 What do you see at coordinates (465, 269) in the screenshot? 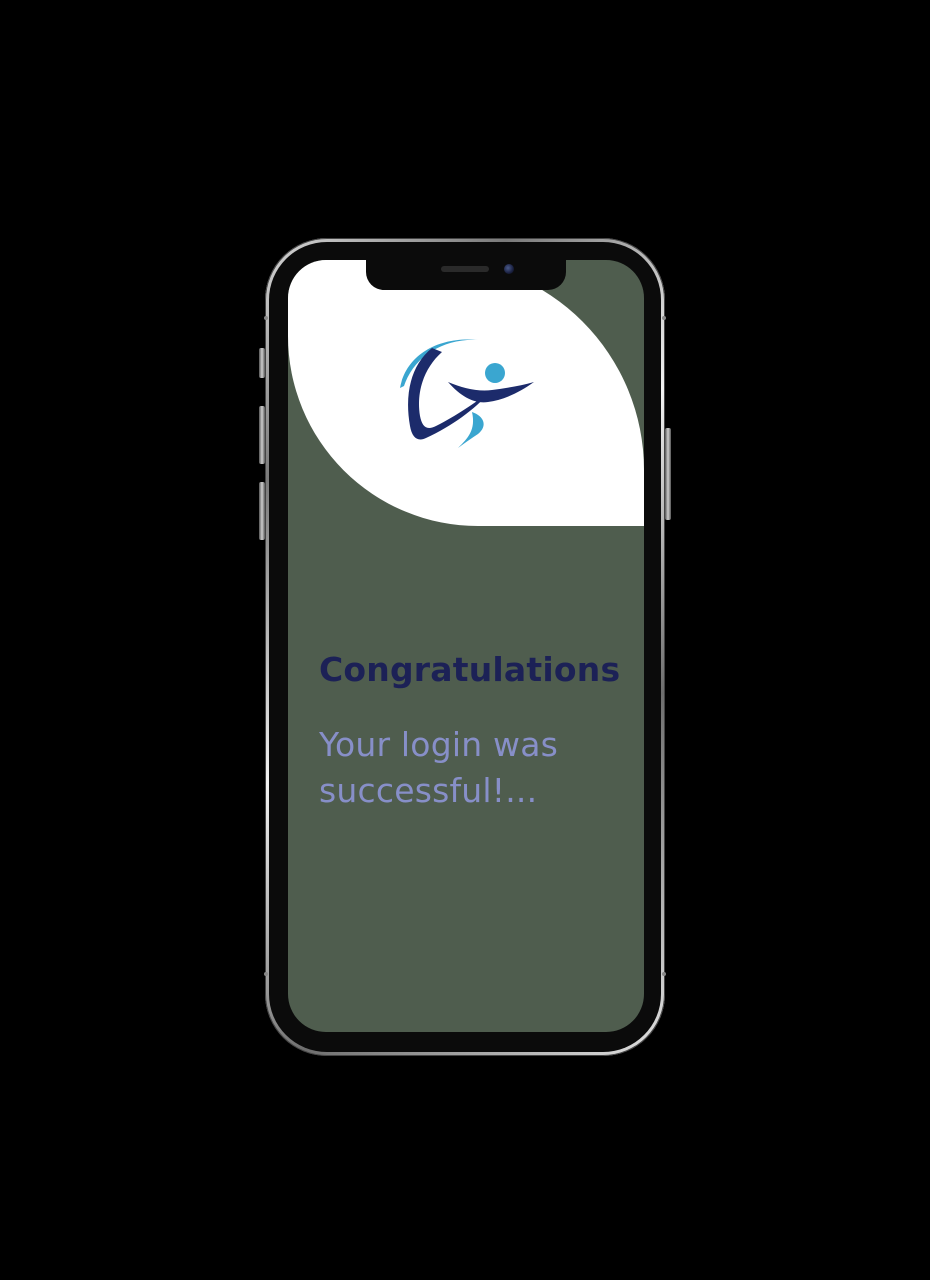
I see `earpiece-speaker` at bounding box center [465, 269].